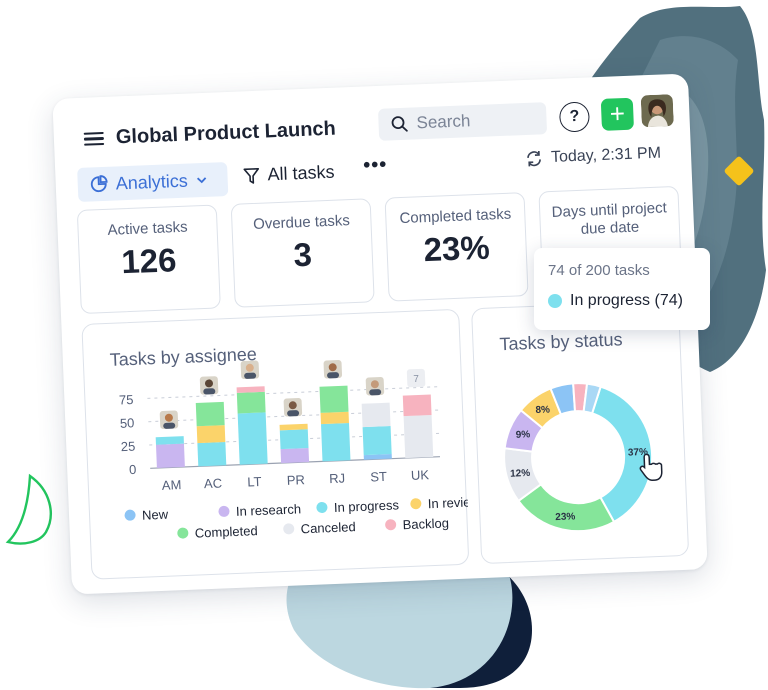  I want to click on plus-icon: +, so click(617, 113).